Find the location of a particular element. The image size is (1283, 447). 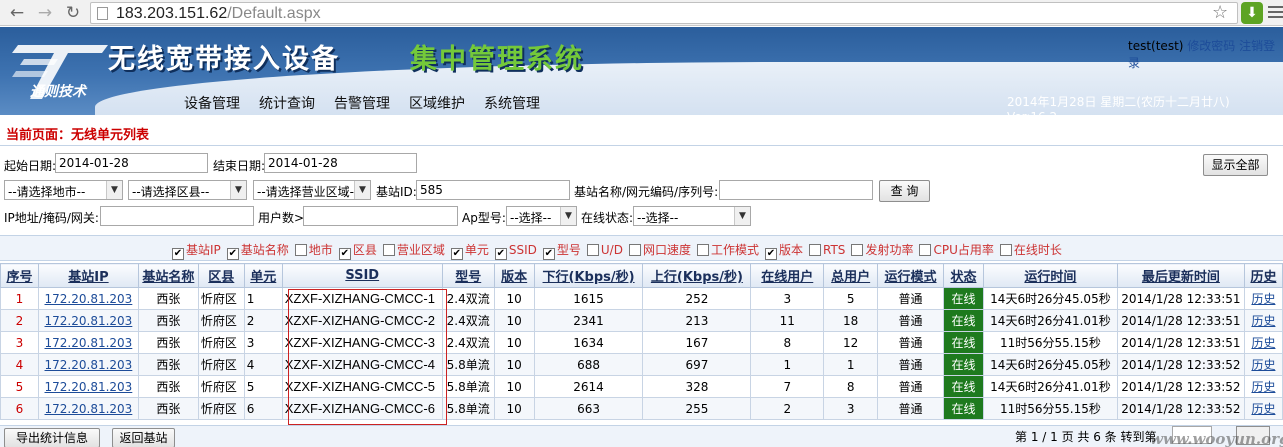

reload-icon: ↻ is located at coordinates (73, 13).